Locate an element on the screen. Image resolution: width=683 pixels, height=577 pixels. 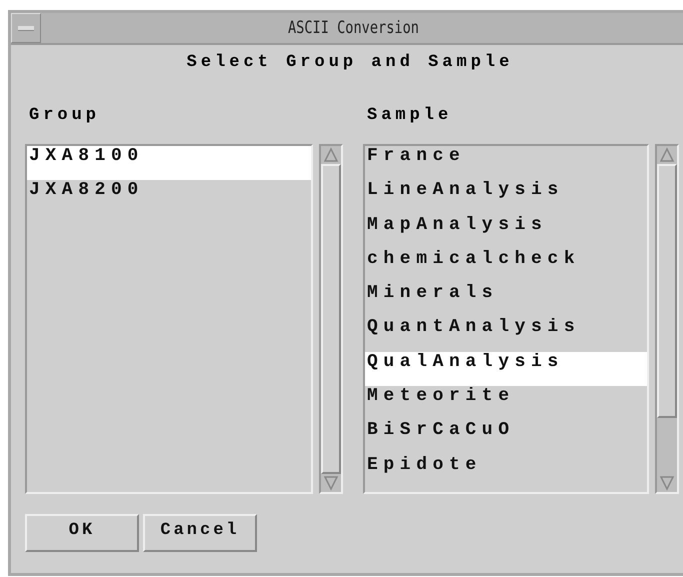
list-item: France is located at coordinates (506, 163).